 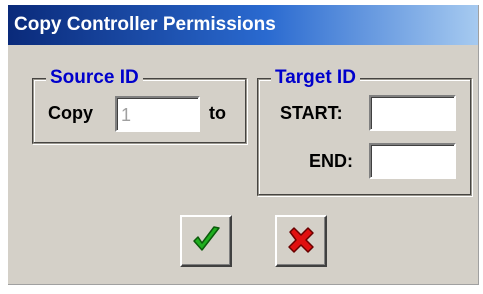 I want to click on window-title: Copy Controller Permissions, so click(x=145, y=24).